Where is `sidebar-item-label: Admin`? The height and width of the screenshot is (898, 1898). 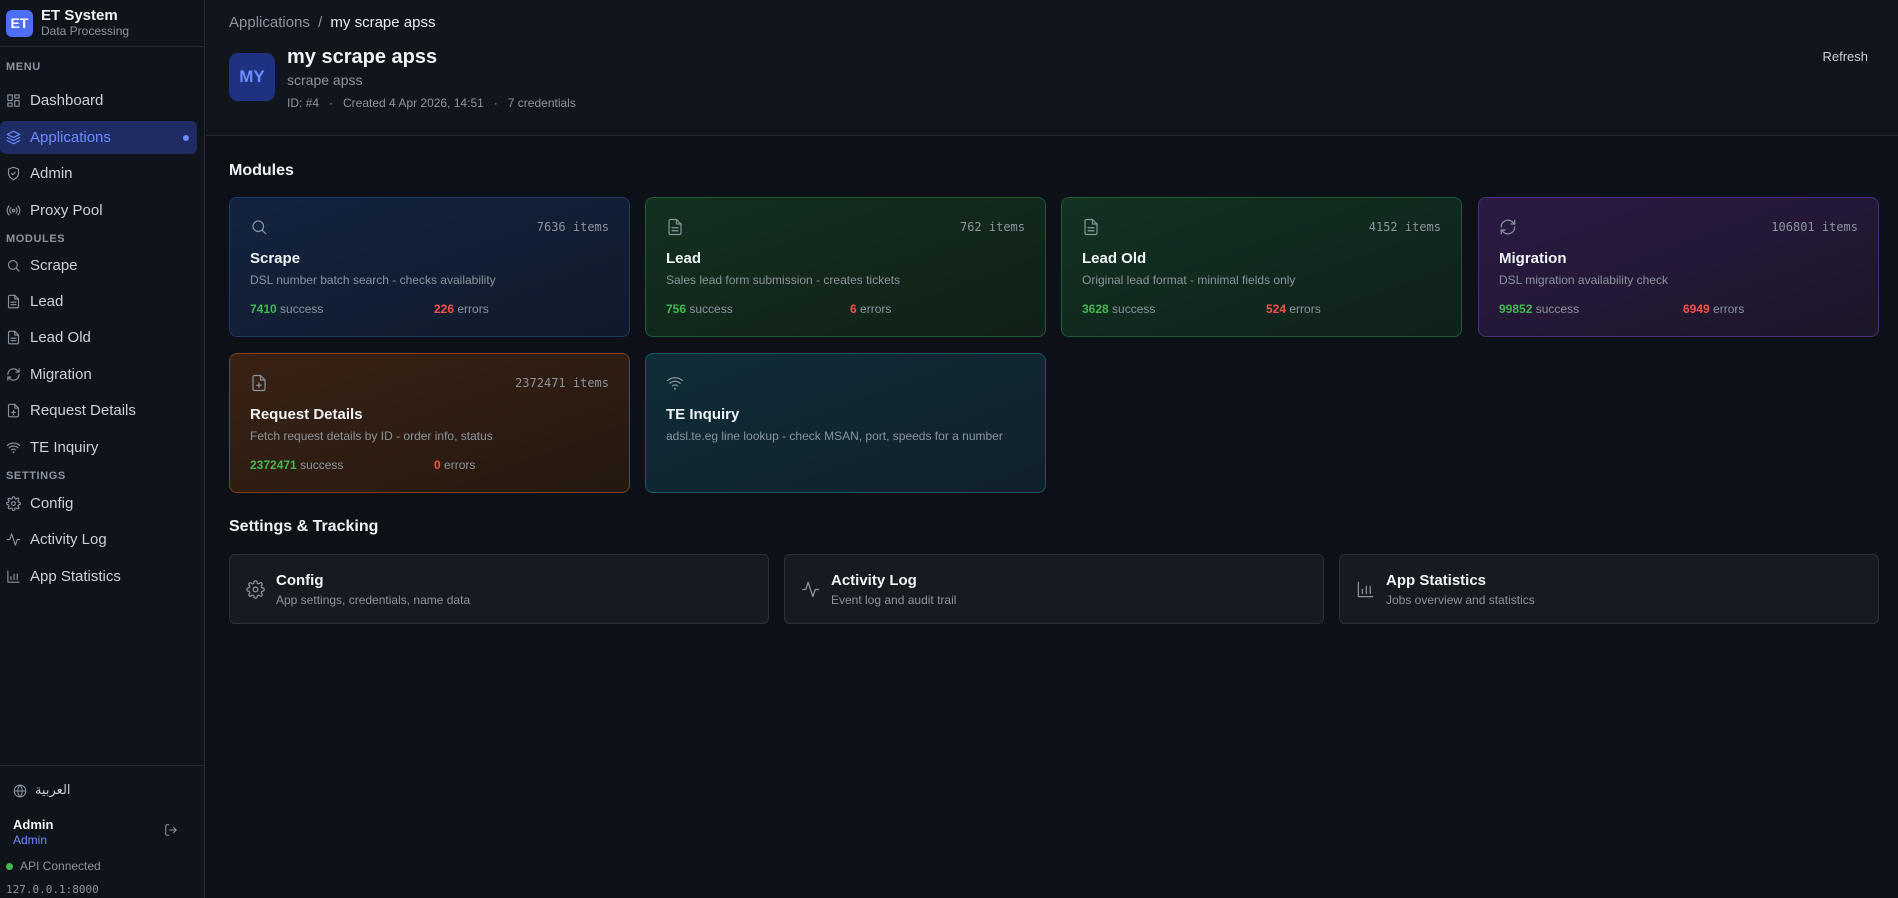 sidebar-item-label: Admin is located at coordinates (51, 173).